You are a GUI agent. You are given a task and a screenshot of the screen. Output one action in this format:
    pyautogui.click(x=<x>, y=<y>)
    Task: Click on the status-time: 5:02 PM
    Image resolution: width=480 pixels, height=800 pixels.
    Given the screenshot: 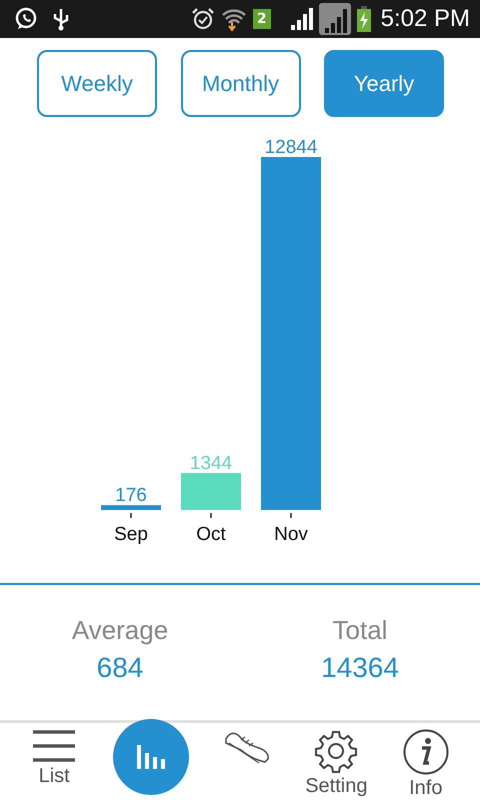 What is the action you would take?
    pyautogui.click(x=425, y=19)
    